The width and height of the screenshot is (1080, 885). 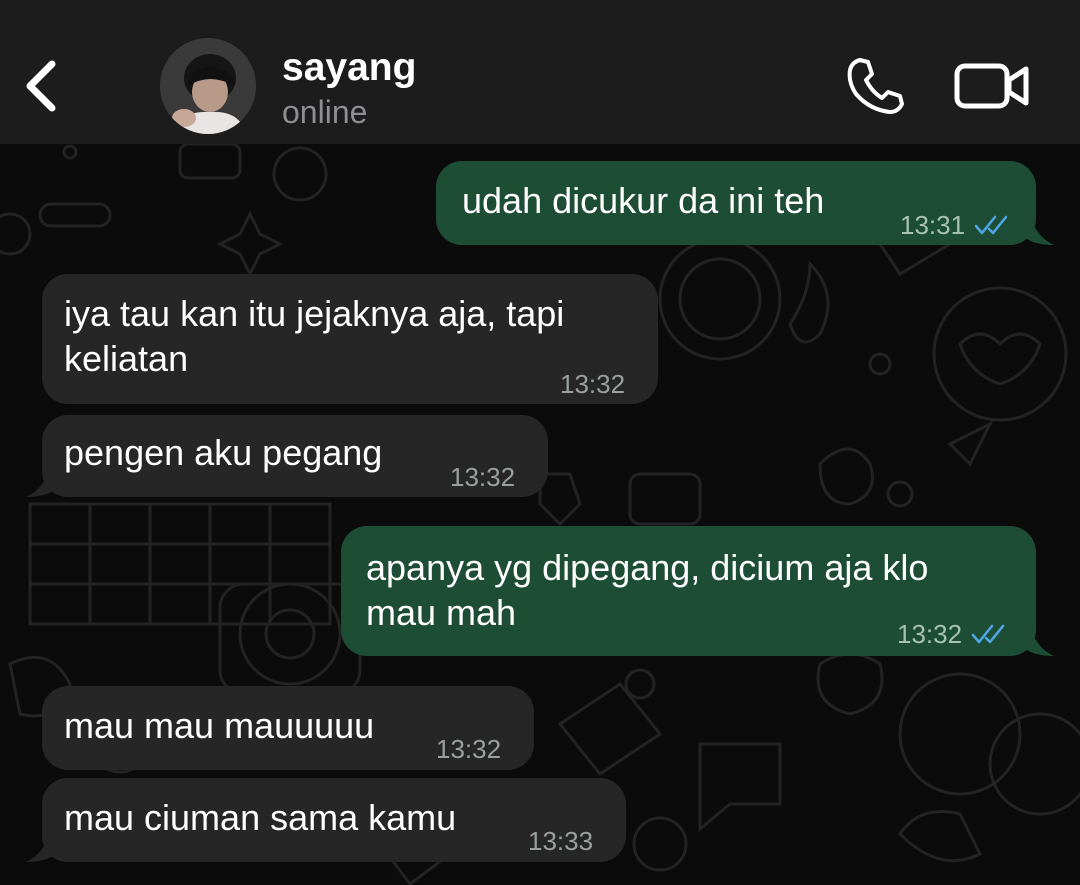 I want to click on message-text: pengen aku pegang, so click(x=223, y=452).